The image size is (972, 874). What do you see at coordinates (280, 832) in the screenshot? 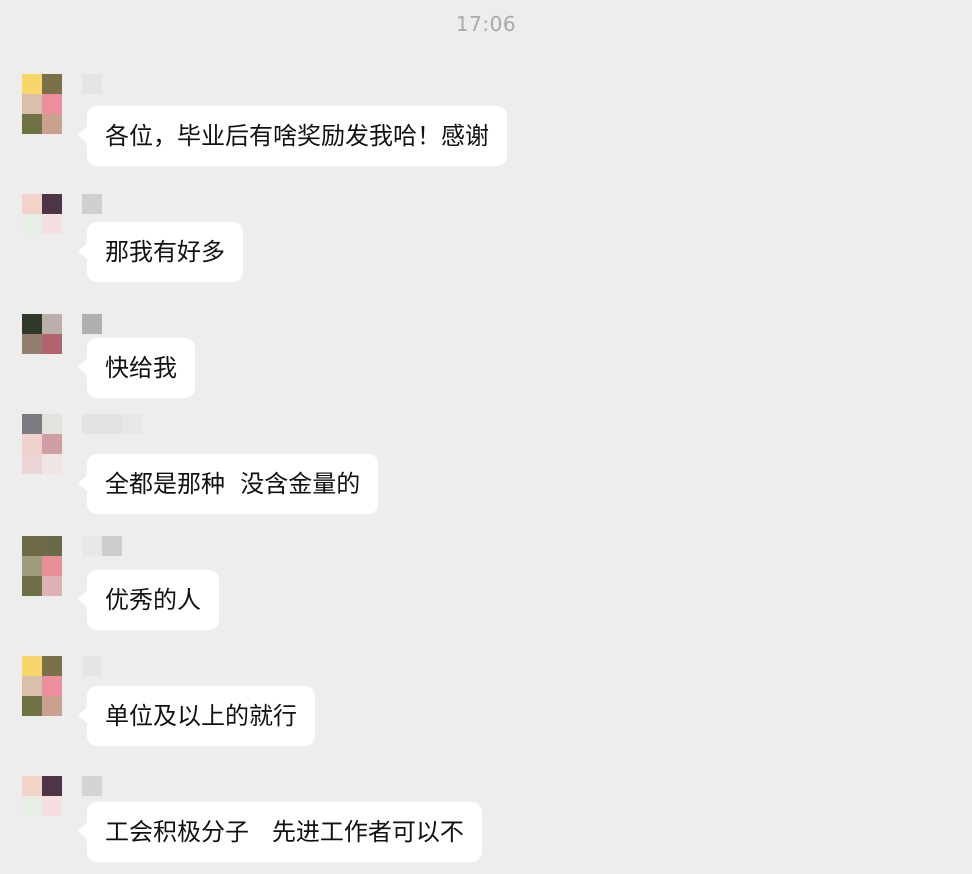
I see `message-bubble: 工会积极分子 先进工作者可以不` at bounding box center [280, 832].